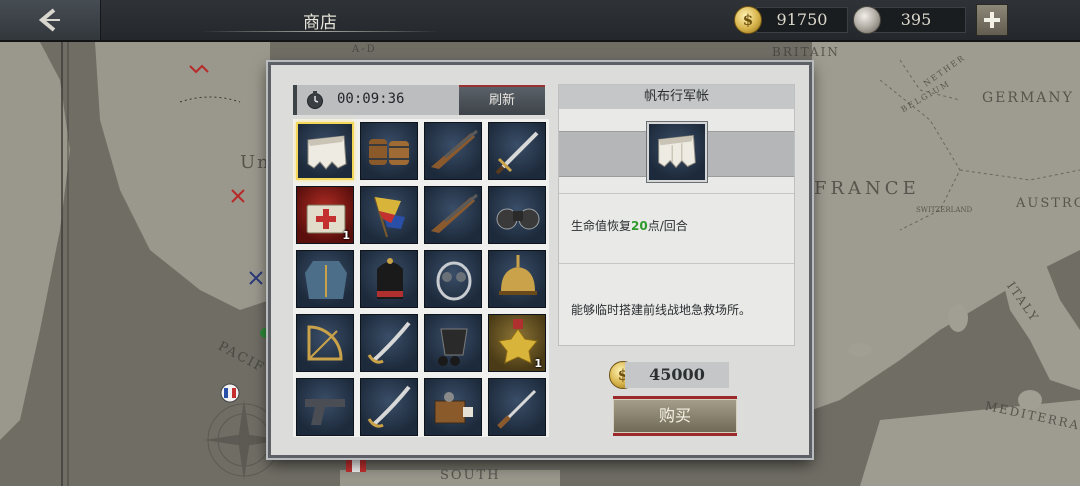 This screenshot has height=486, width=1080. I want to click on add-currency-button, so click(992, 20).